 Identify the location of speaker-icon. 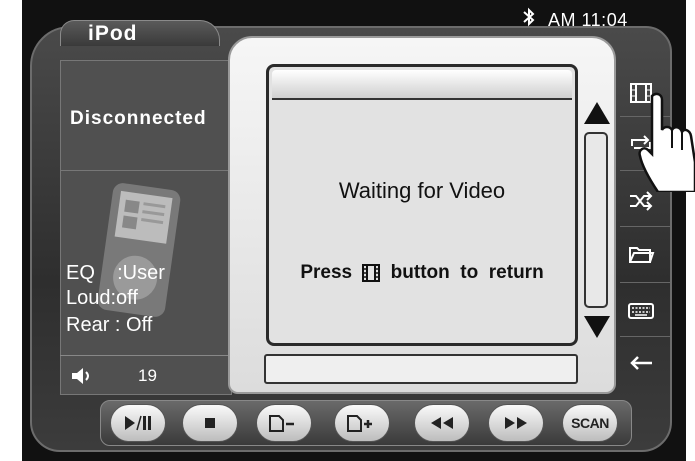
(80, 376).